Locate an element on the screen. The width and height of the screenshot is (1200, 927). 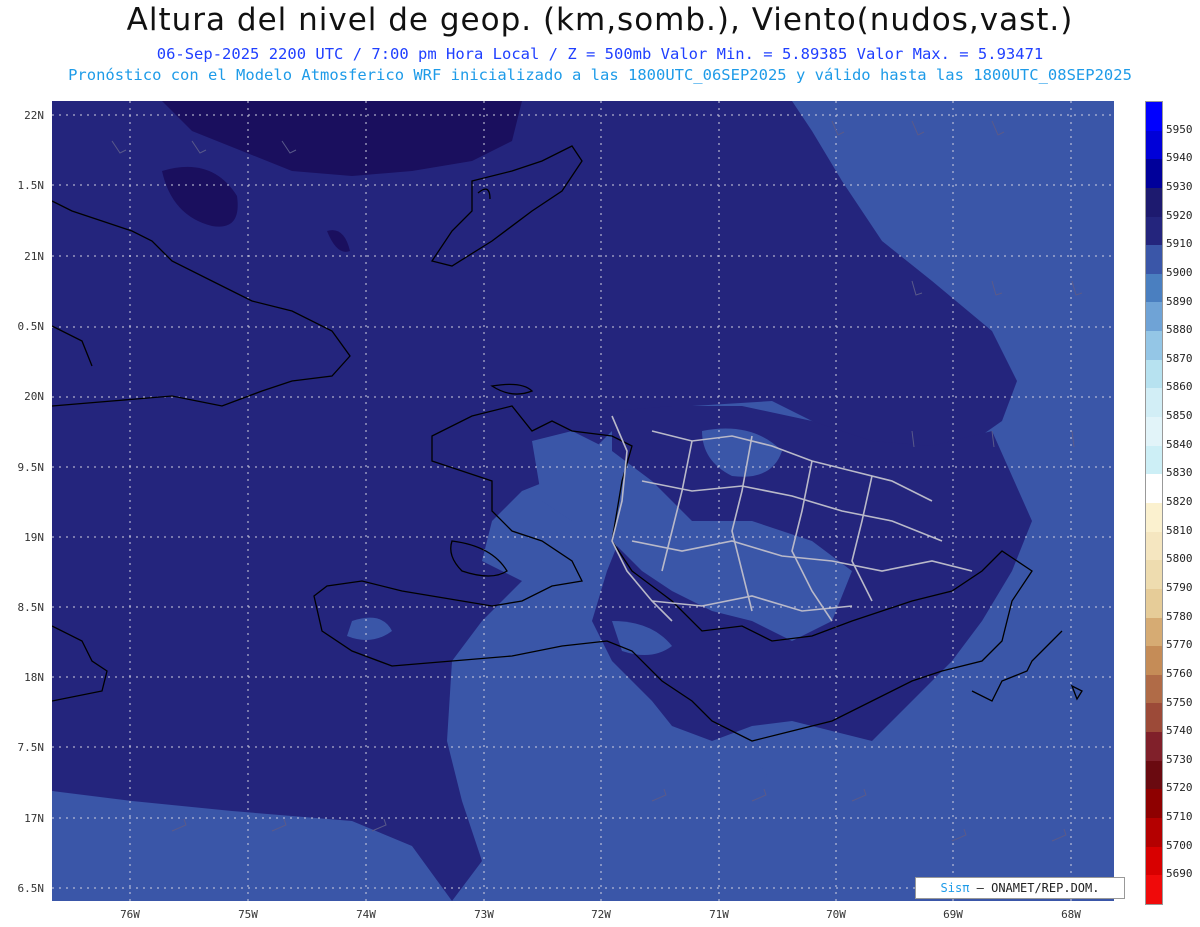
colorbar-label: 5780 is located at coordinates (1179, 616).